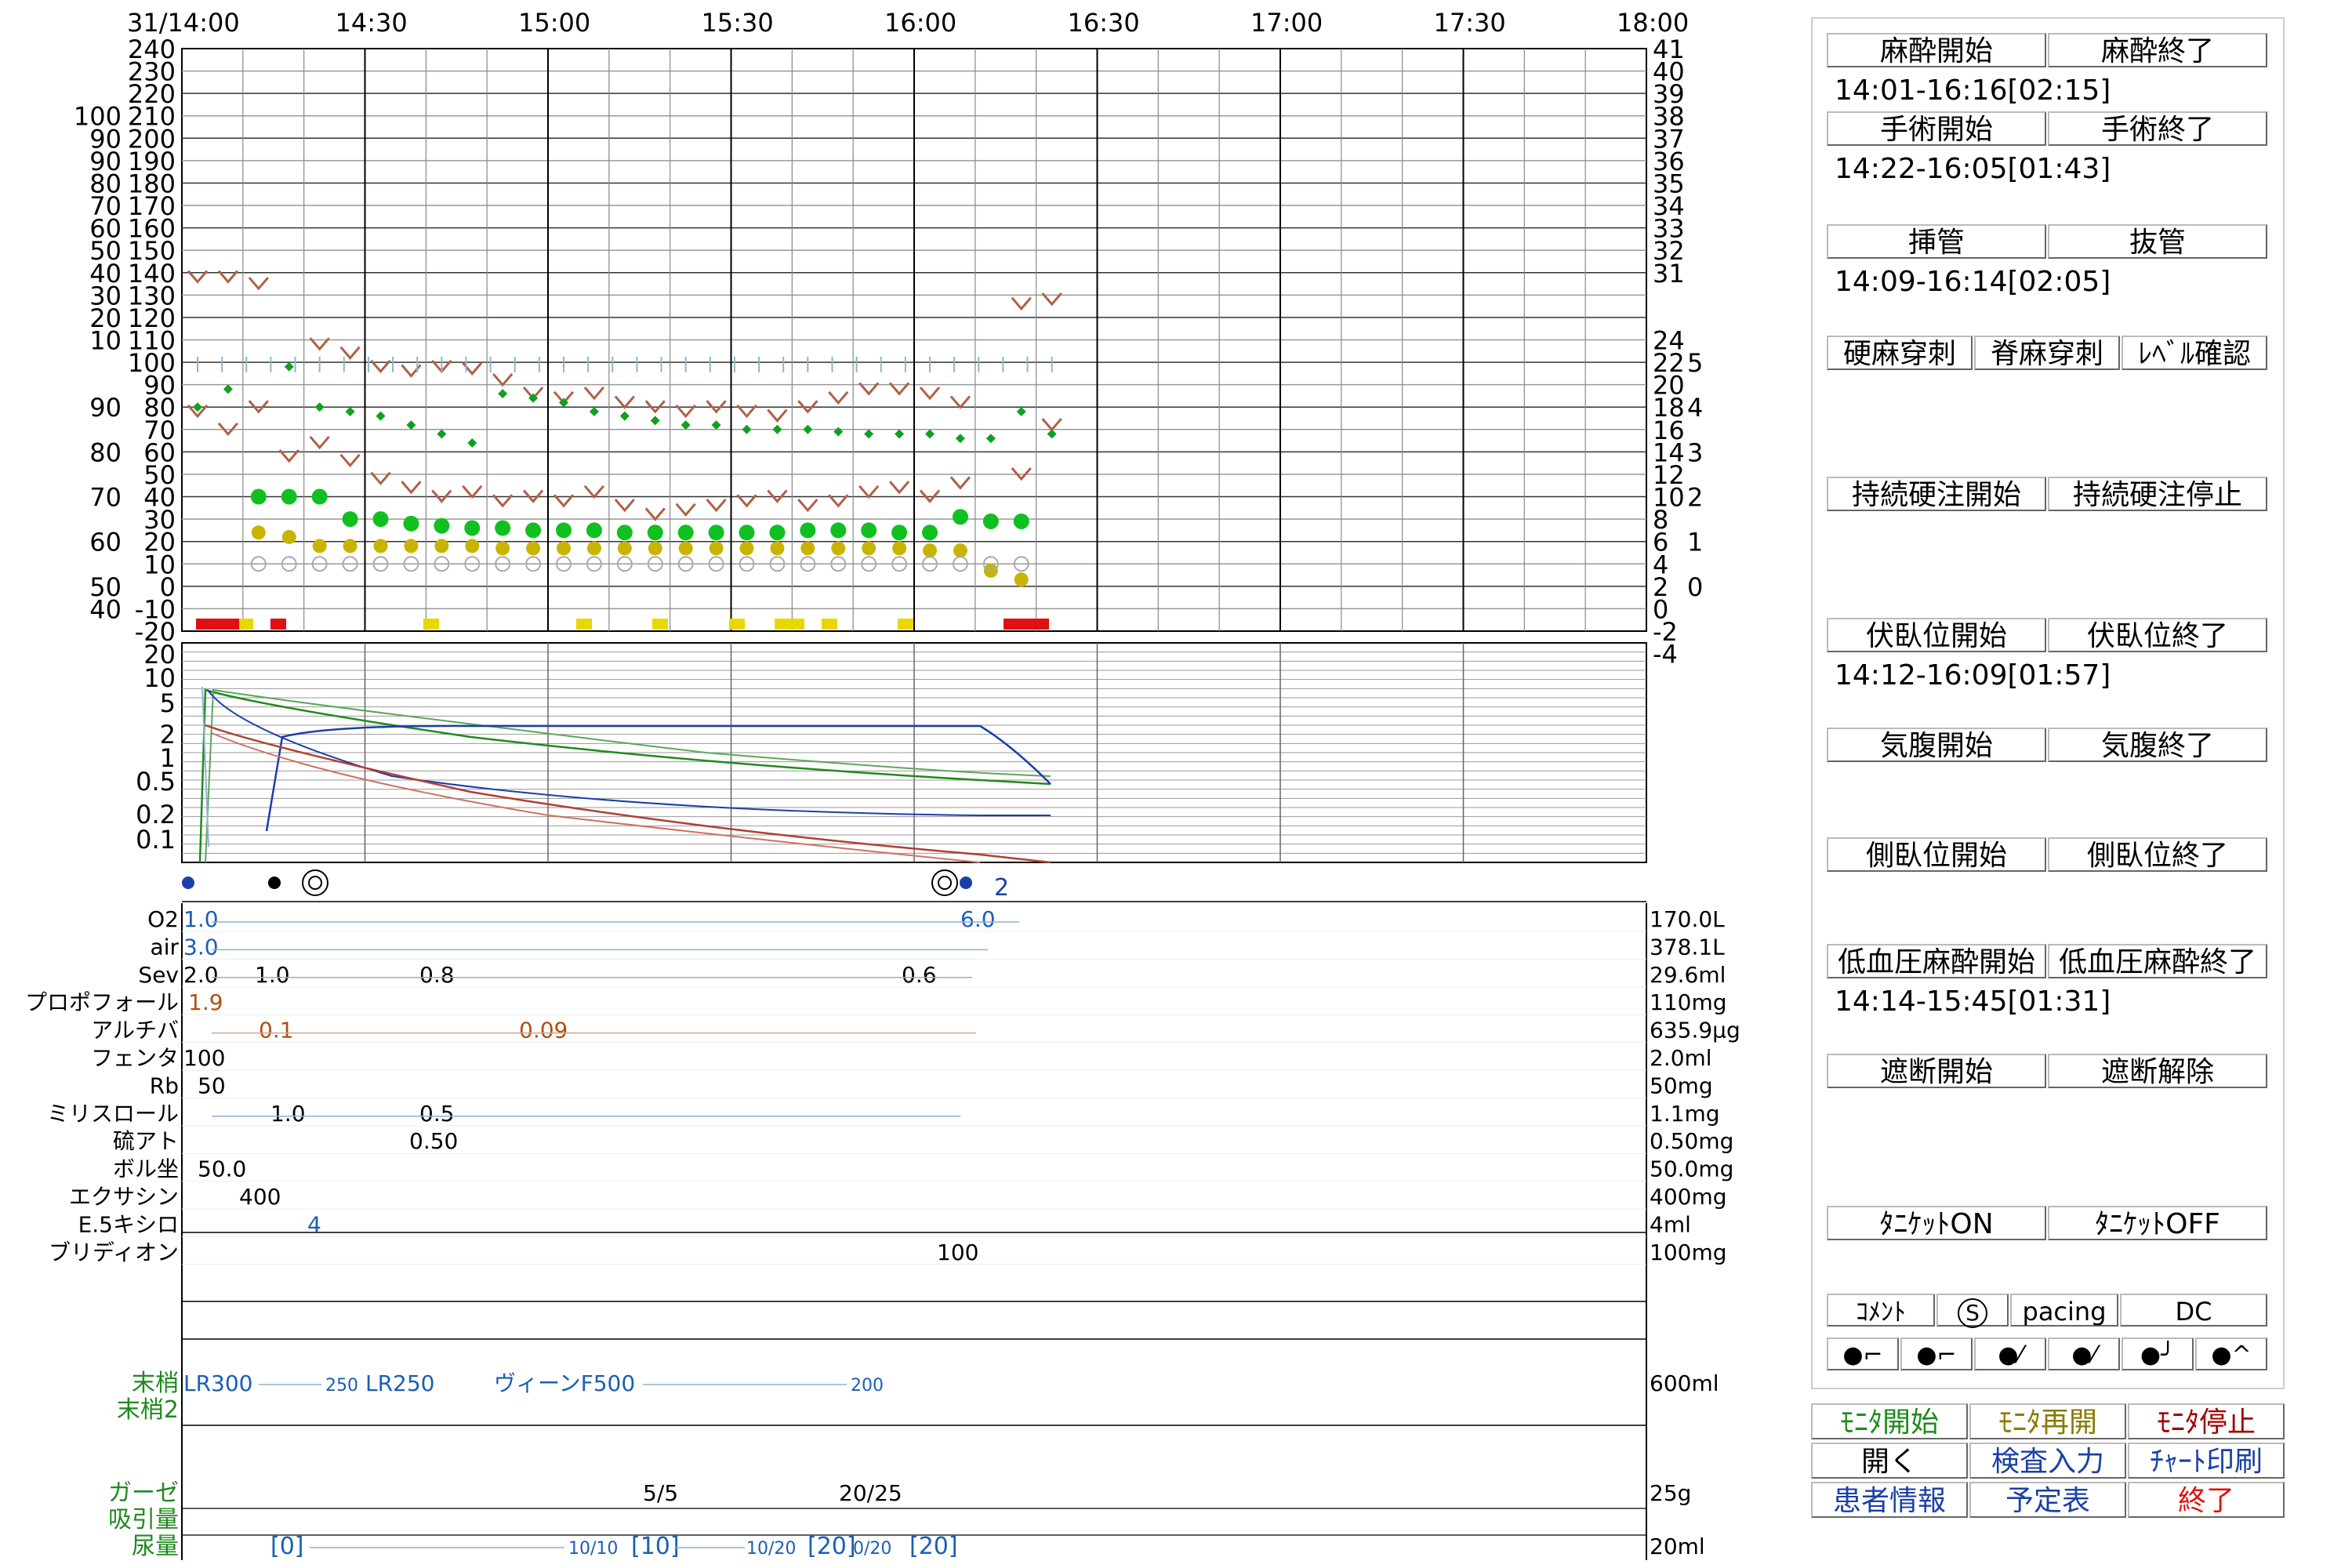 This screenshot has width=2352, height=1568. Describe the element at coordinates (2157, 745) in the screenshot. I see `pneumoperitoneum-end-button: 気腹終了` at that location.